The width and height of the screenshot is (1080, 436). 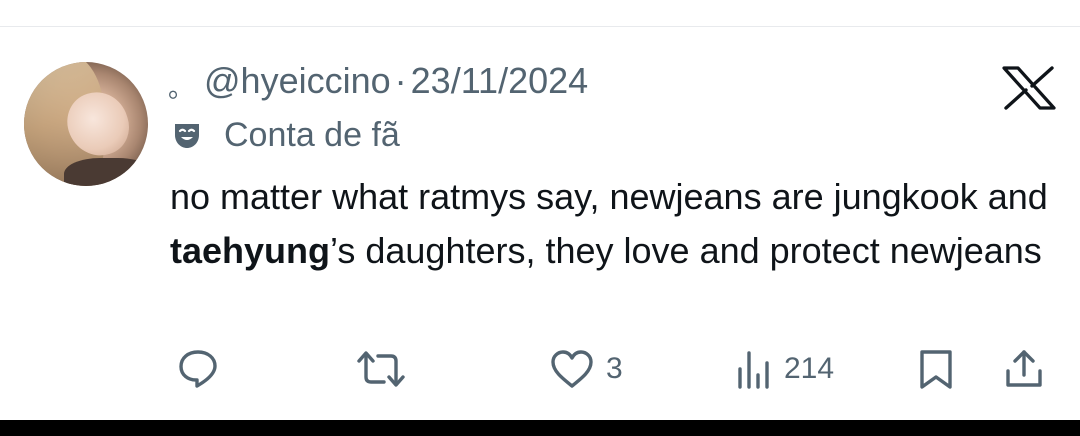 What do you see at coordinates (250, 250) in the screenshot?
I see `tweet-text-bold: taehyung` at bounding box center [250, 250].